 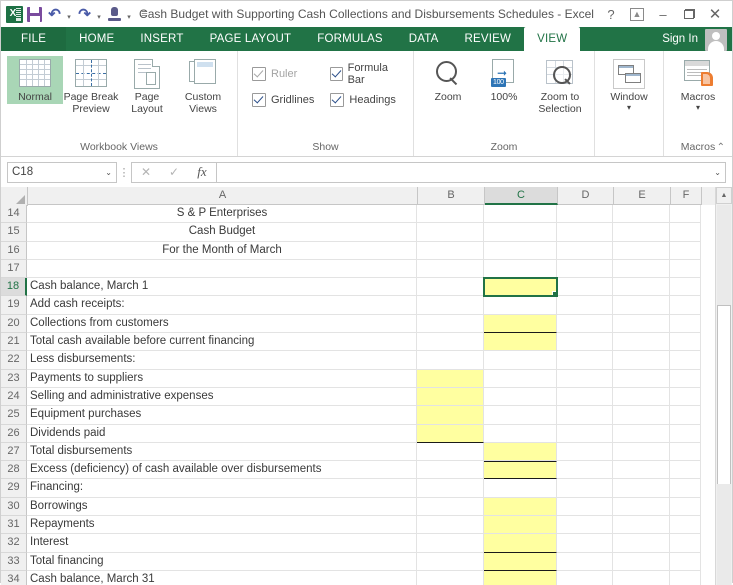 I want to click on row-header-26: 26, so click(x=14, y=433).